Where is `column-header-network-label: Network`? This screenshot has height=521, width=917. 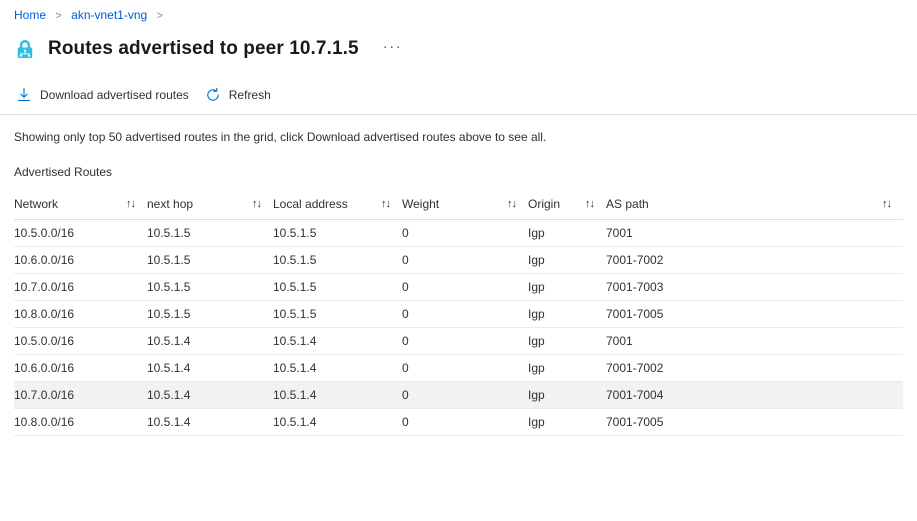 column-header-network-label: Network is located at coordinates (36, 204).